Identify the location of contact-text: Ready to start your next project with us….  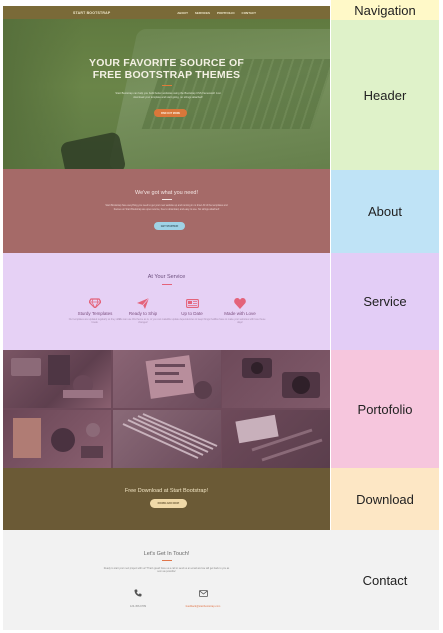
(166, 570).